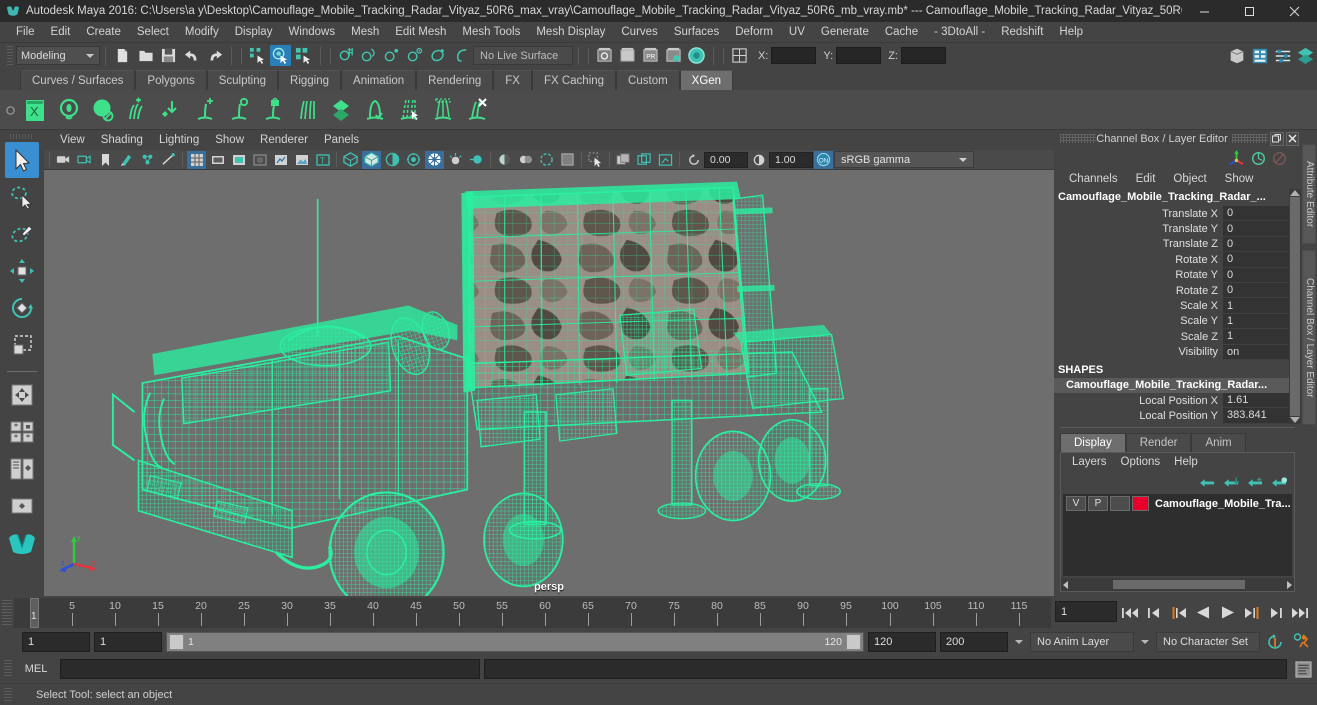 The width and height of the screenshot is (1317, 705). Describe the element at coordinates (1082, 642) in the screenshot. I see `anim-layer-selector: No Anim Layer` at that location.